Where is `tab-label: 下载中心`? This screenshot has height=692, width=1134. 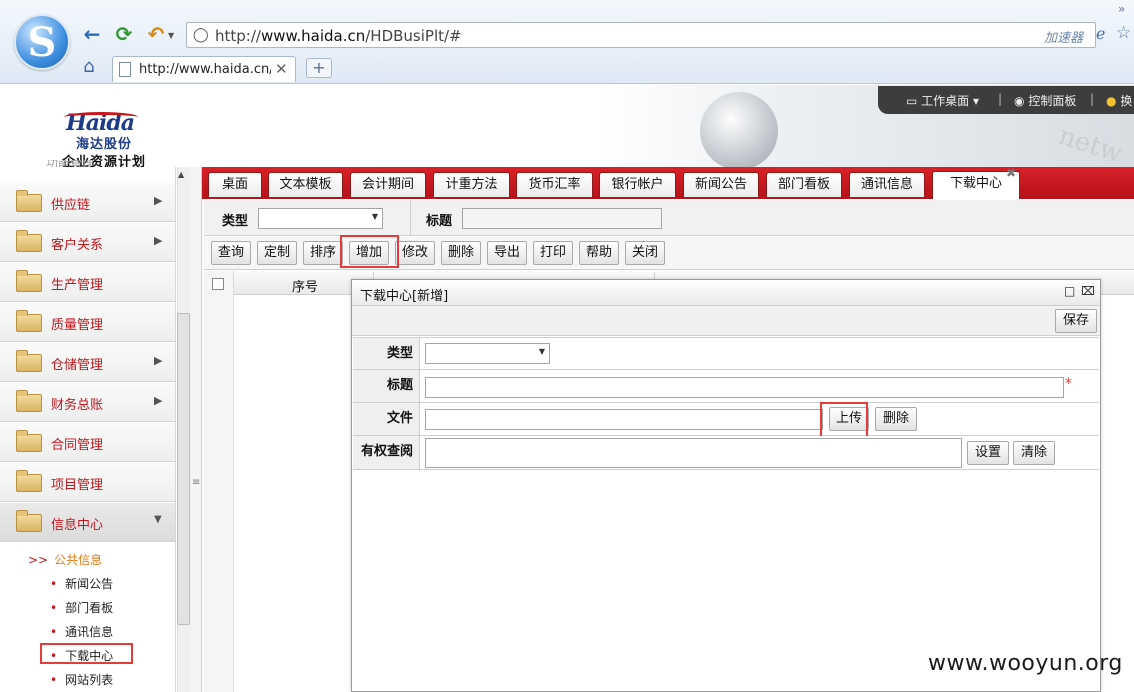 tab-label: 下载中心 is located at coordinates (975, 183).